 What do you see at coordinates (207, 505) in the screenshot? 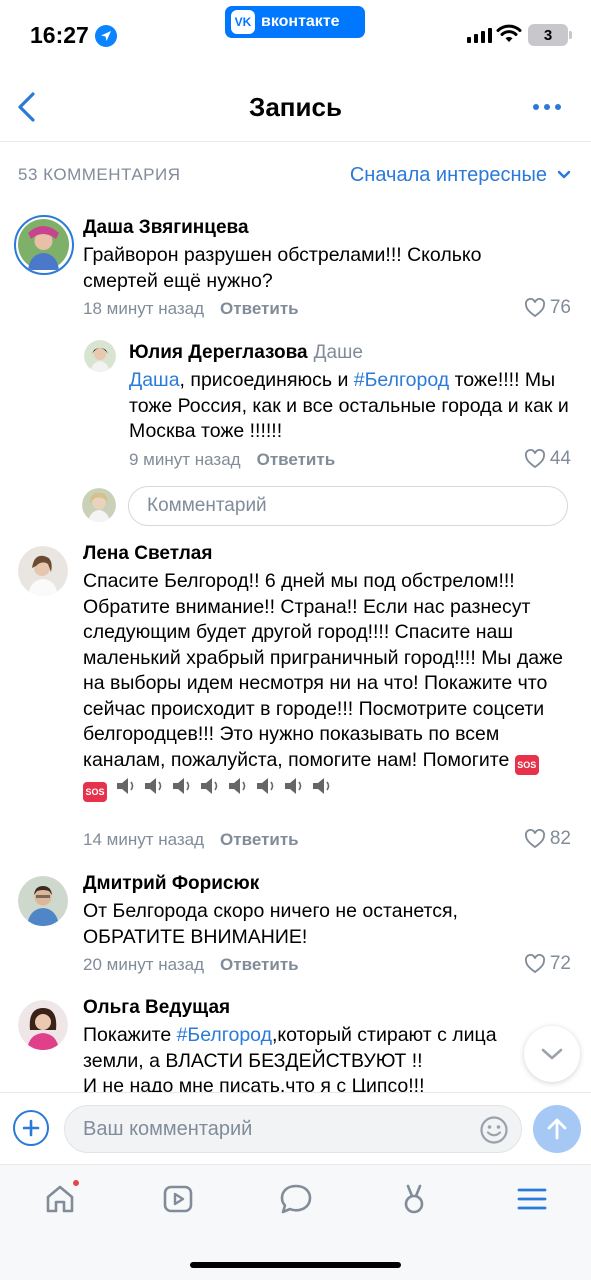
I see `reply-input-placeholder: Комментарий` at bounding box center [207, 505].